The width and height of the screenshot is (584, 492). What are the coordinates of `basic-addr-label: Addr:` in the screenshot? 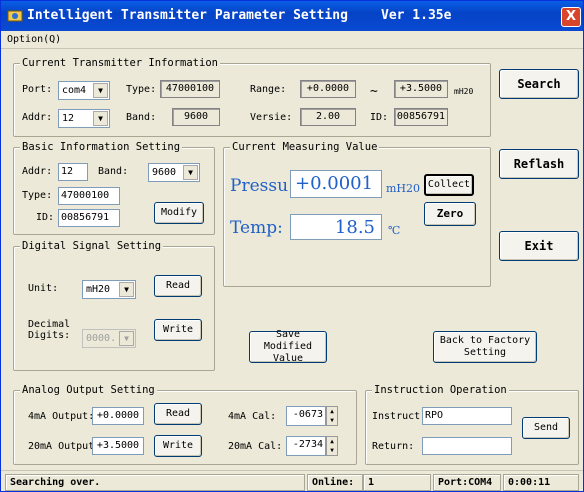 It's located at (37, 171).